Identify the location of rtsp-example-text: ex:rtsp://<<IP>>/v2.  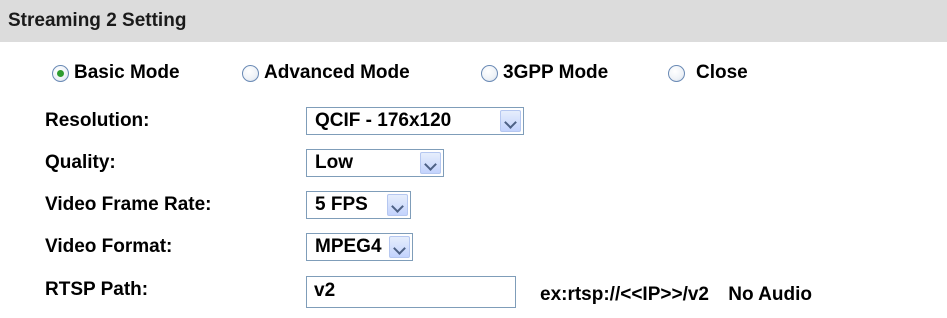
(624, 294).